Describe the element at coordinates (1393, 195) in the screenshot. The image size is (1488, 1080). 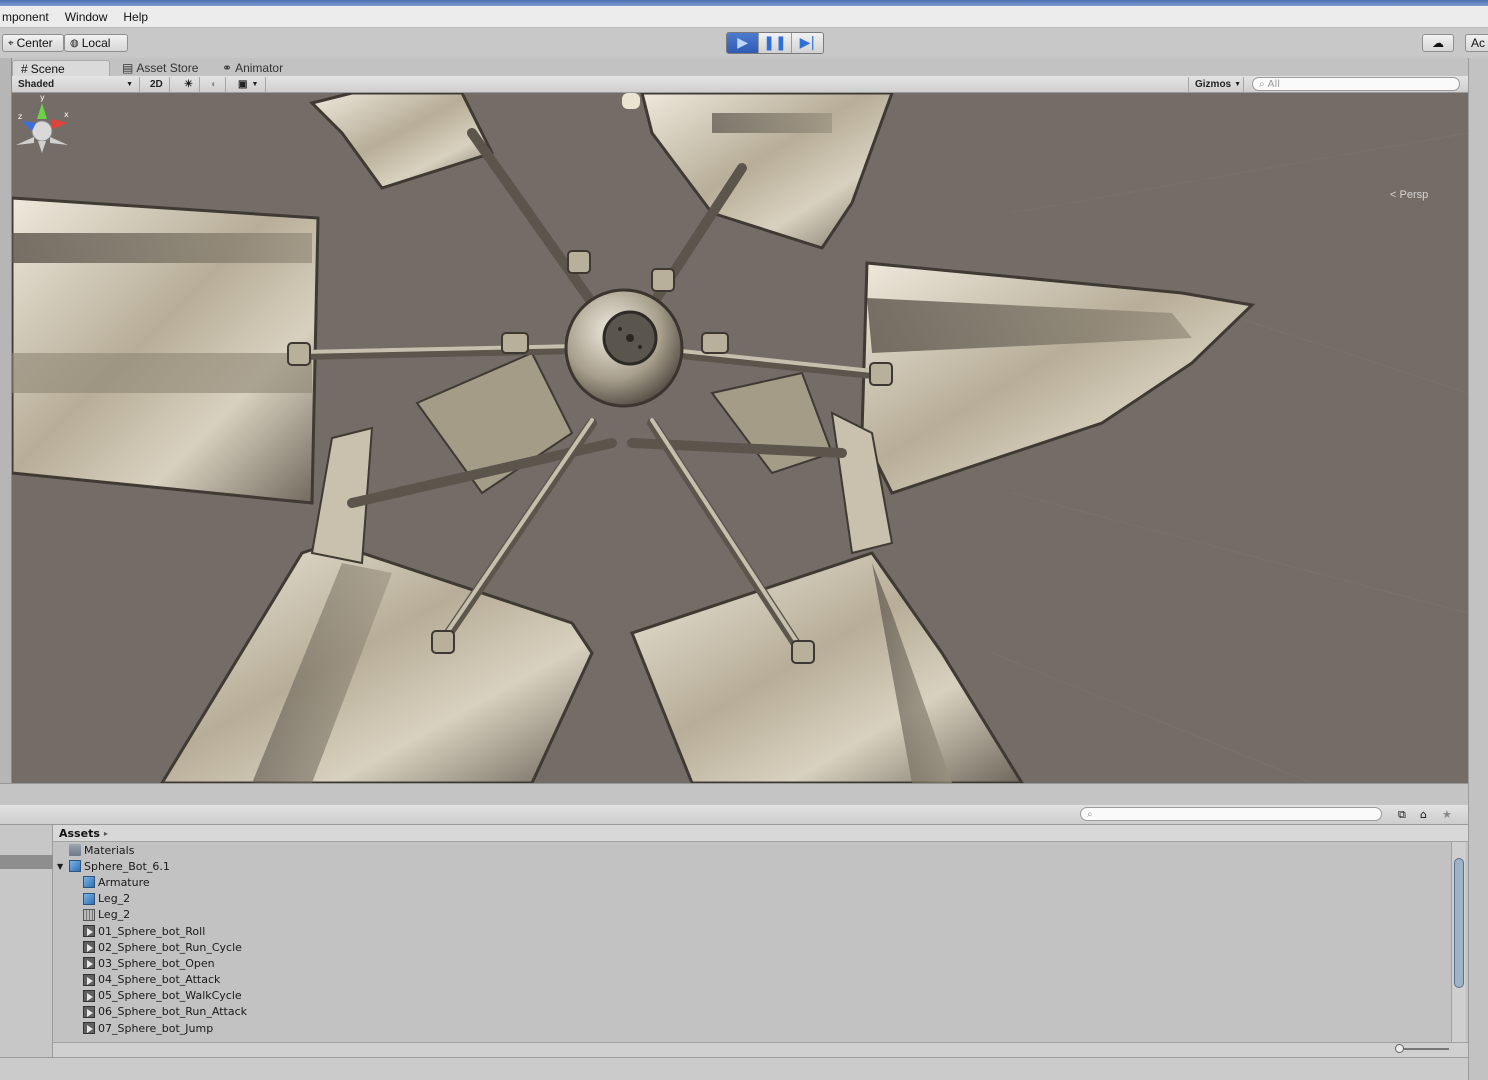
I see `chevron-left-icon: <` at that location.